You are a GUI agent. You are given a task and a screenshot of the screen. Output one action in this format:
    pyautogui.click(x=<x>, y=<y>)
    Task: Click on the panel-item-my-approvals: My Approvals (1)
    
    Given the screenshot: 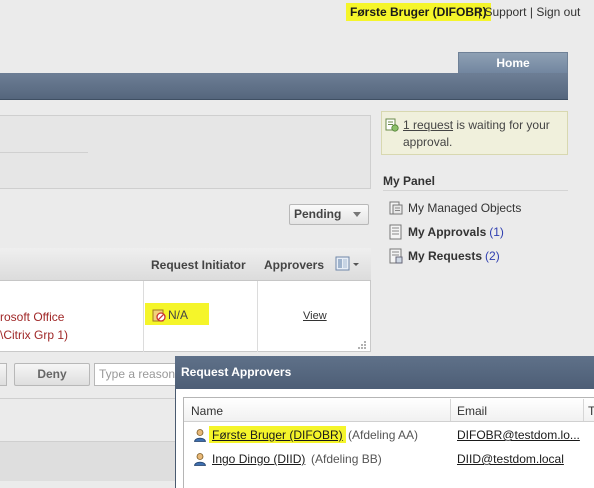 What is the action you would take?
    pyautogui.click(x=446, y=233)
    